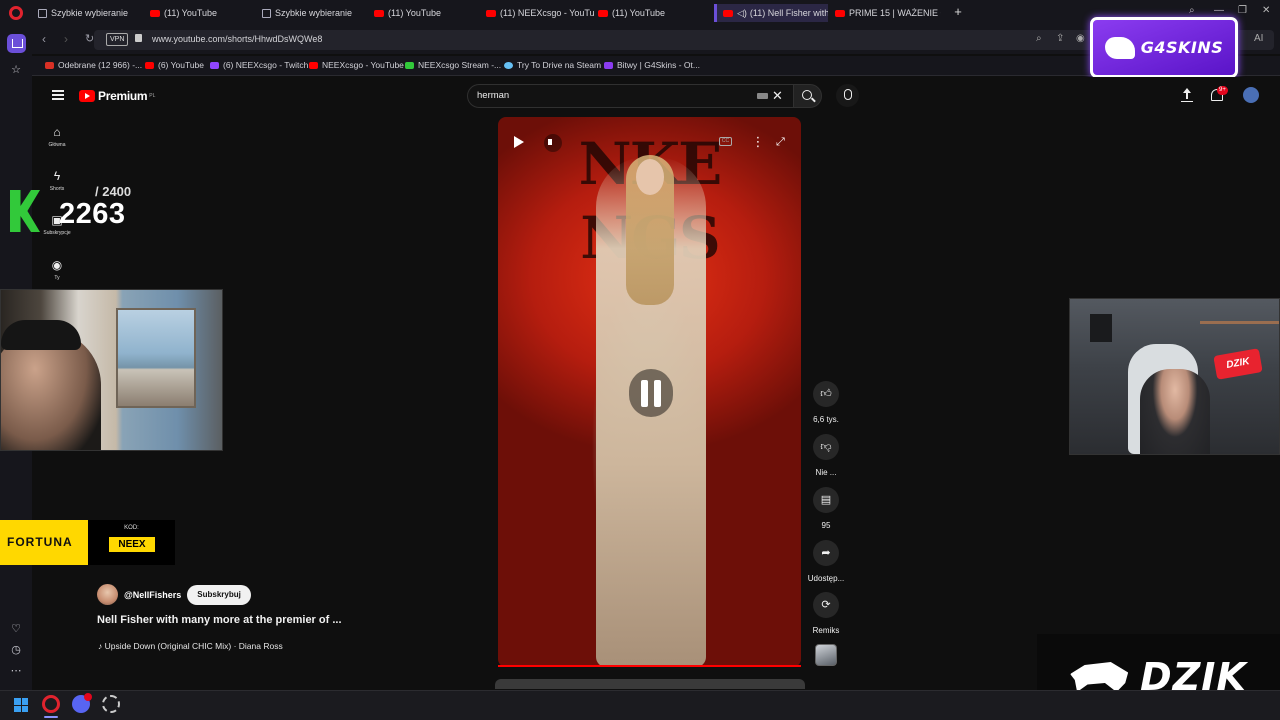 The image size is (1280, 720). Describe the element at coordinates (650, 13) in the screenshot. I see `tab-youtube-3: (11) YouTube` at that location.